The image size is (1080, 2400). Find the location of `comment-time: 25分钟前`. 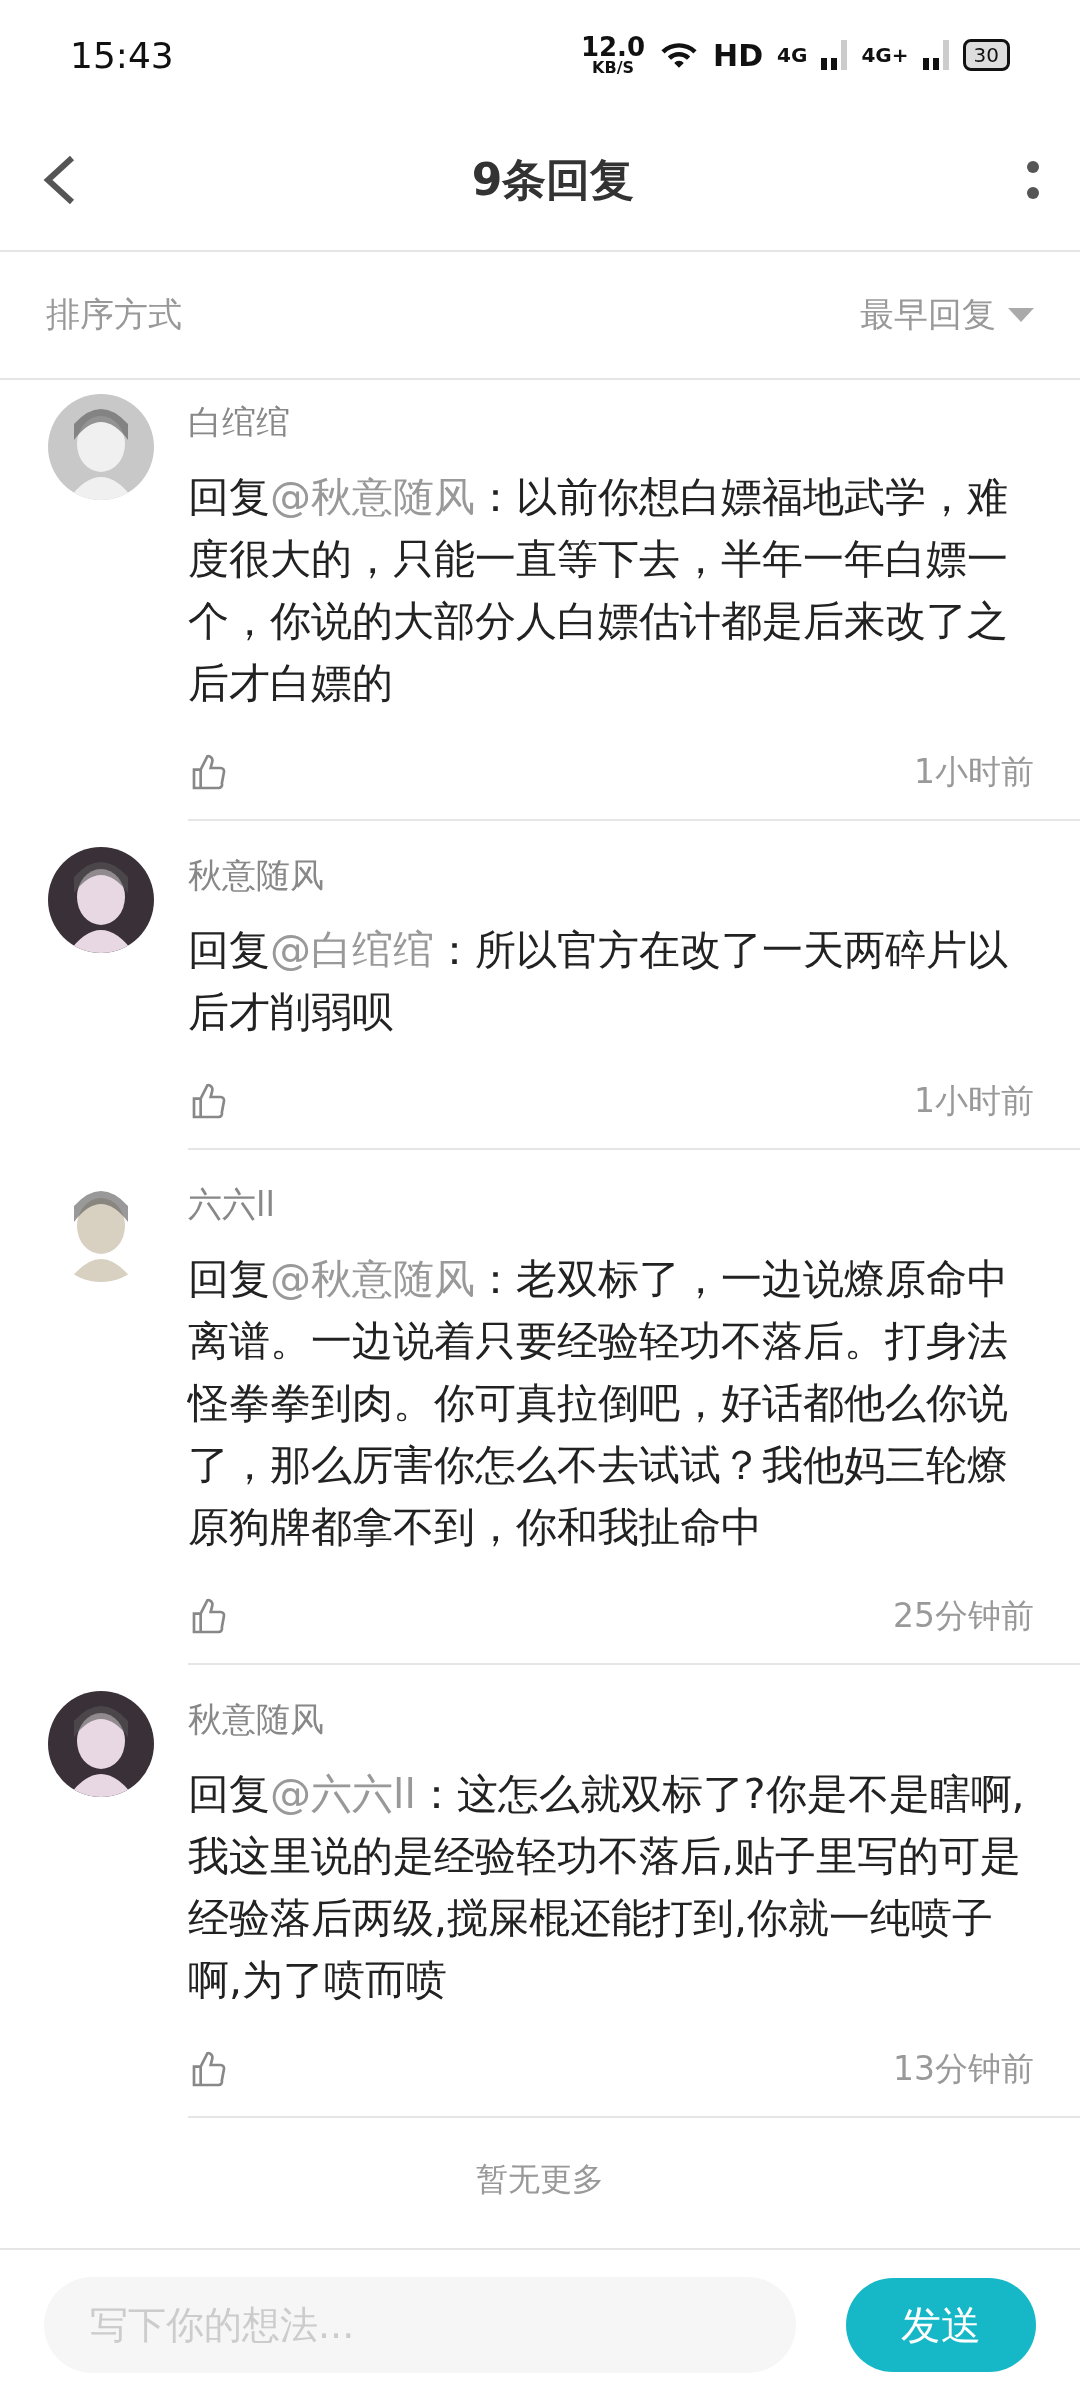

comment-time: 25分钟前 is located at coordinates (963, 1616).